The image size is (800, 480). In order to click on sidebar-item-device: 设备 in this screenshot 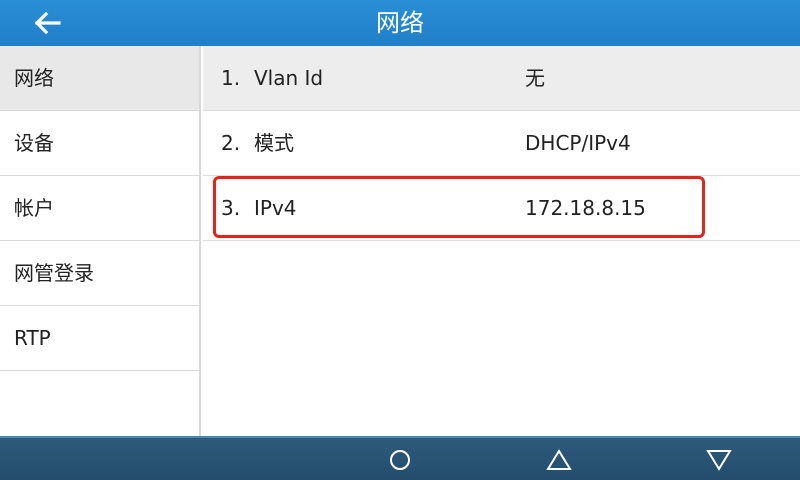, I will do `click(99, 143)`.